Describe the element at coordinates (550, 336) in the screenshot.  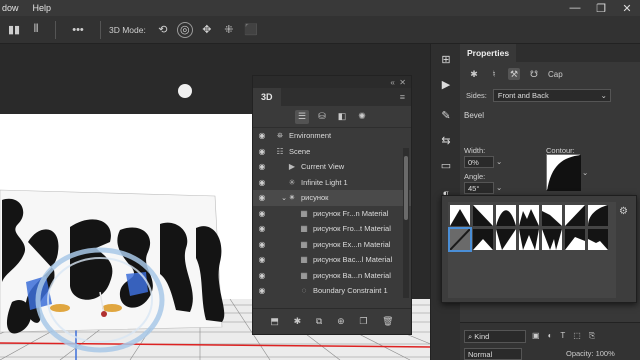
I see `adjustment-filter-icon: ◐` at that location.